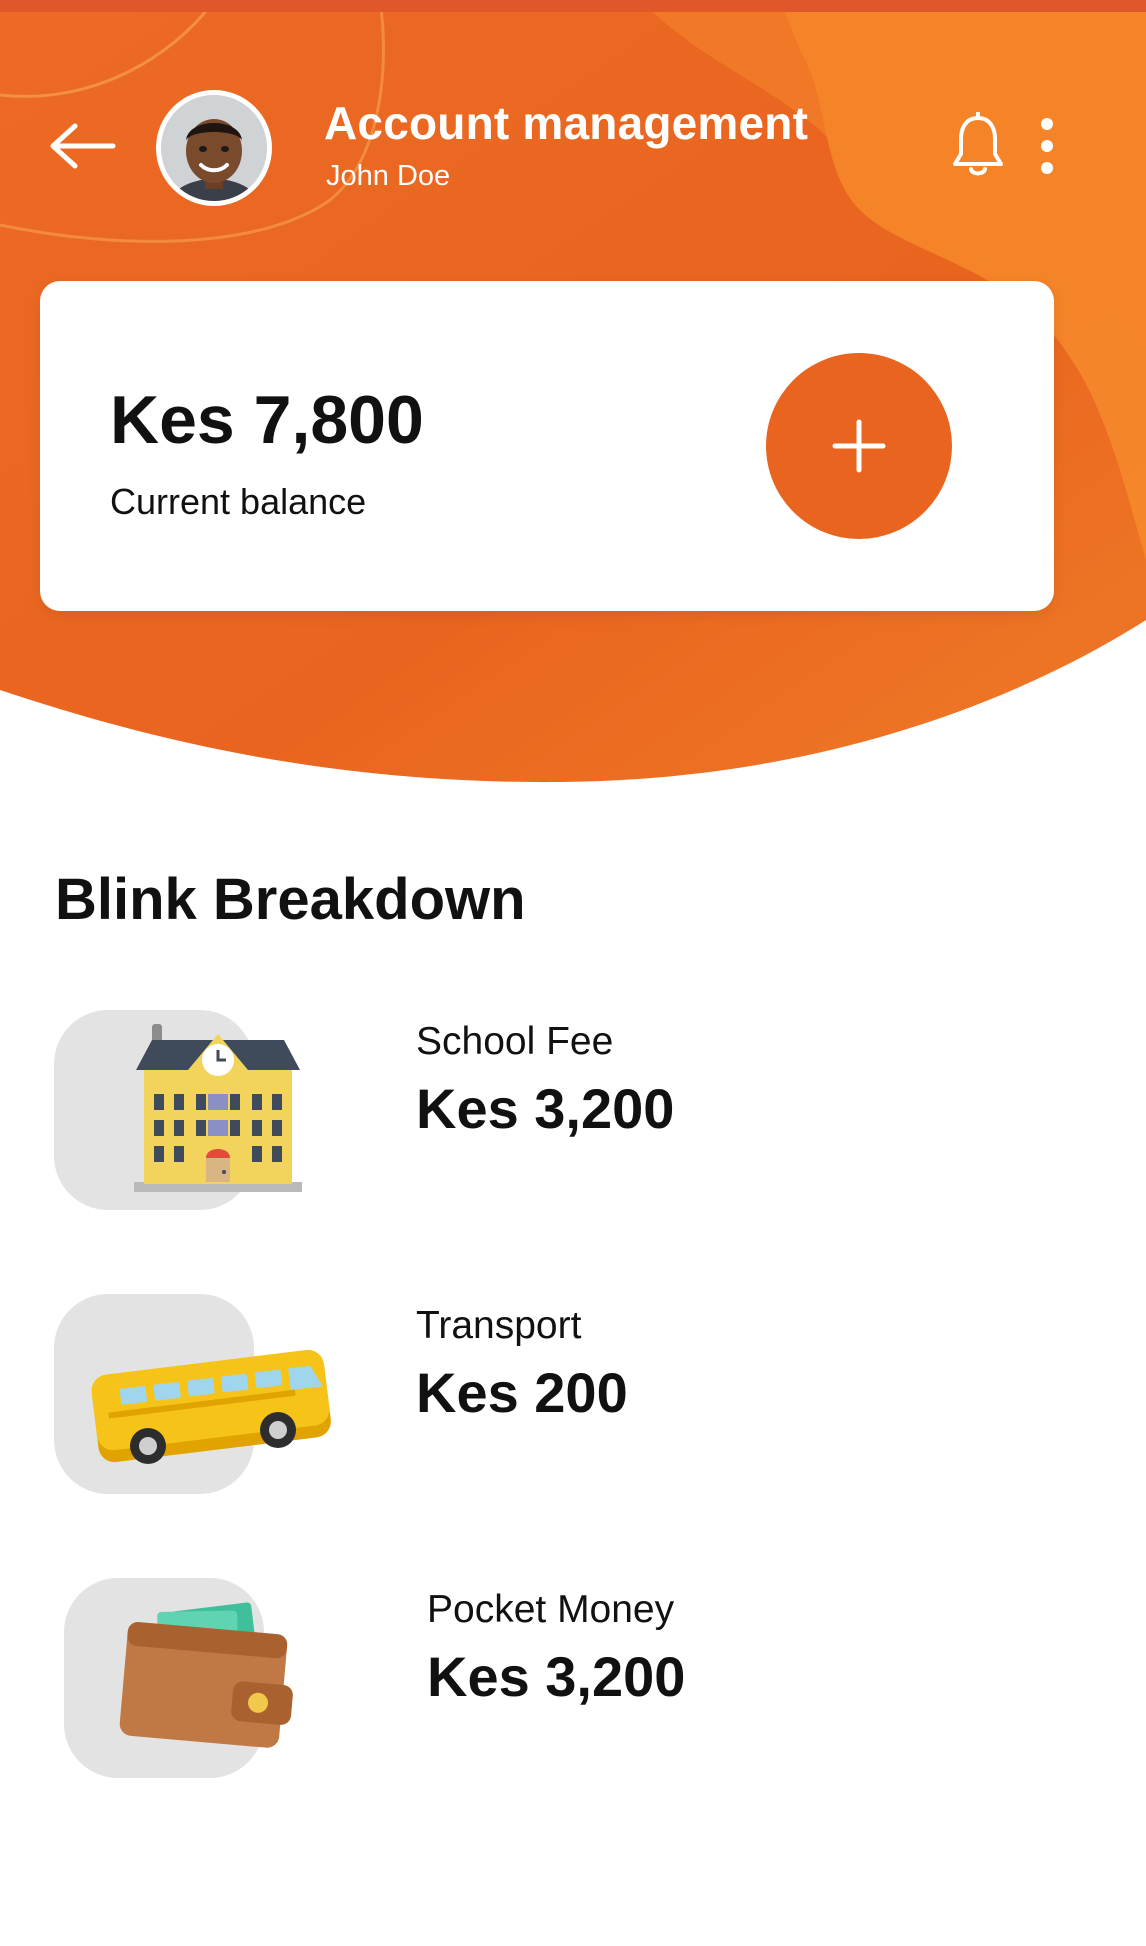  I want to click on bell-icon, so click(978, 143).